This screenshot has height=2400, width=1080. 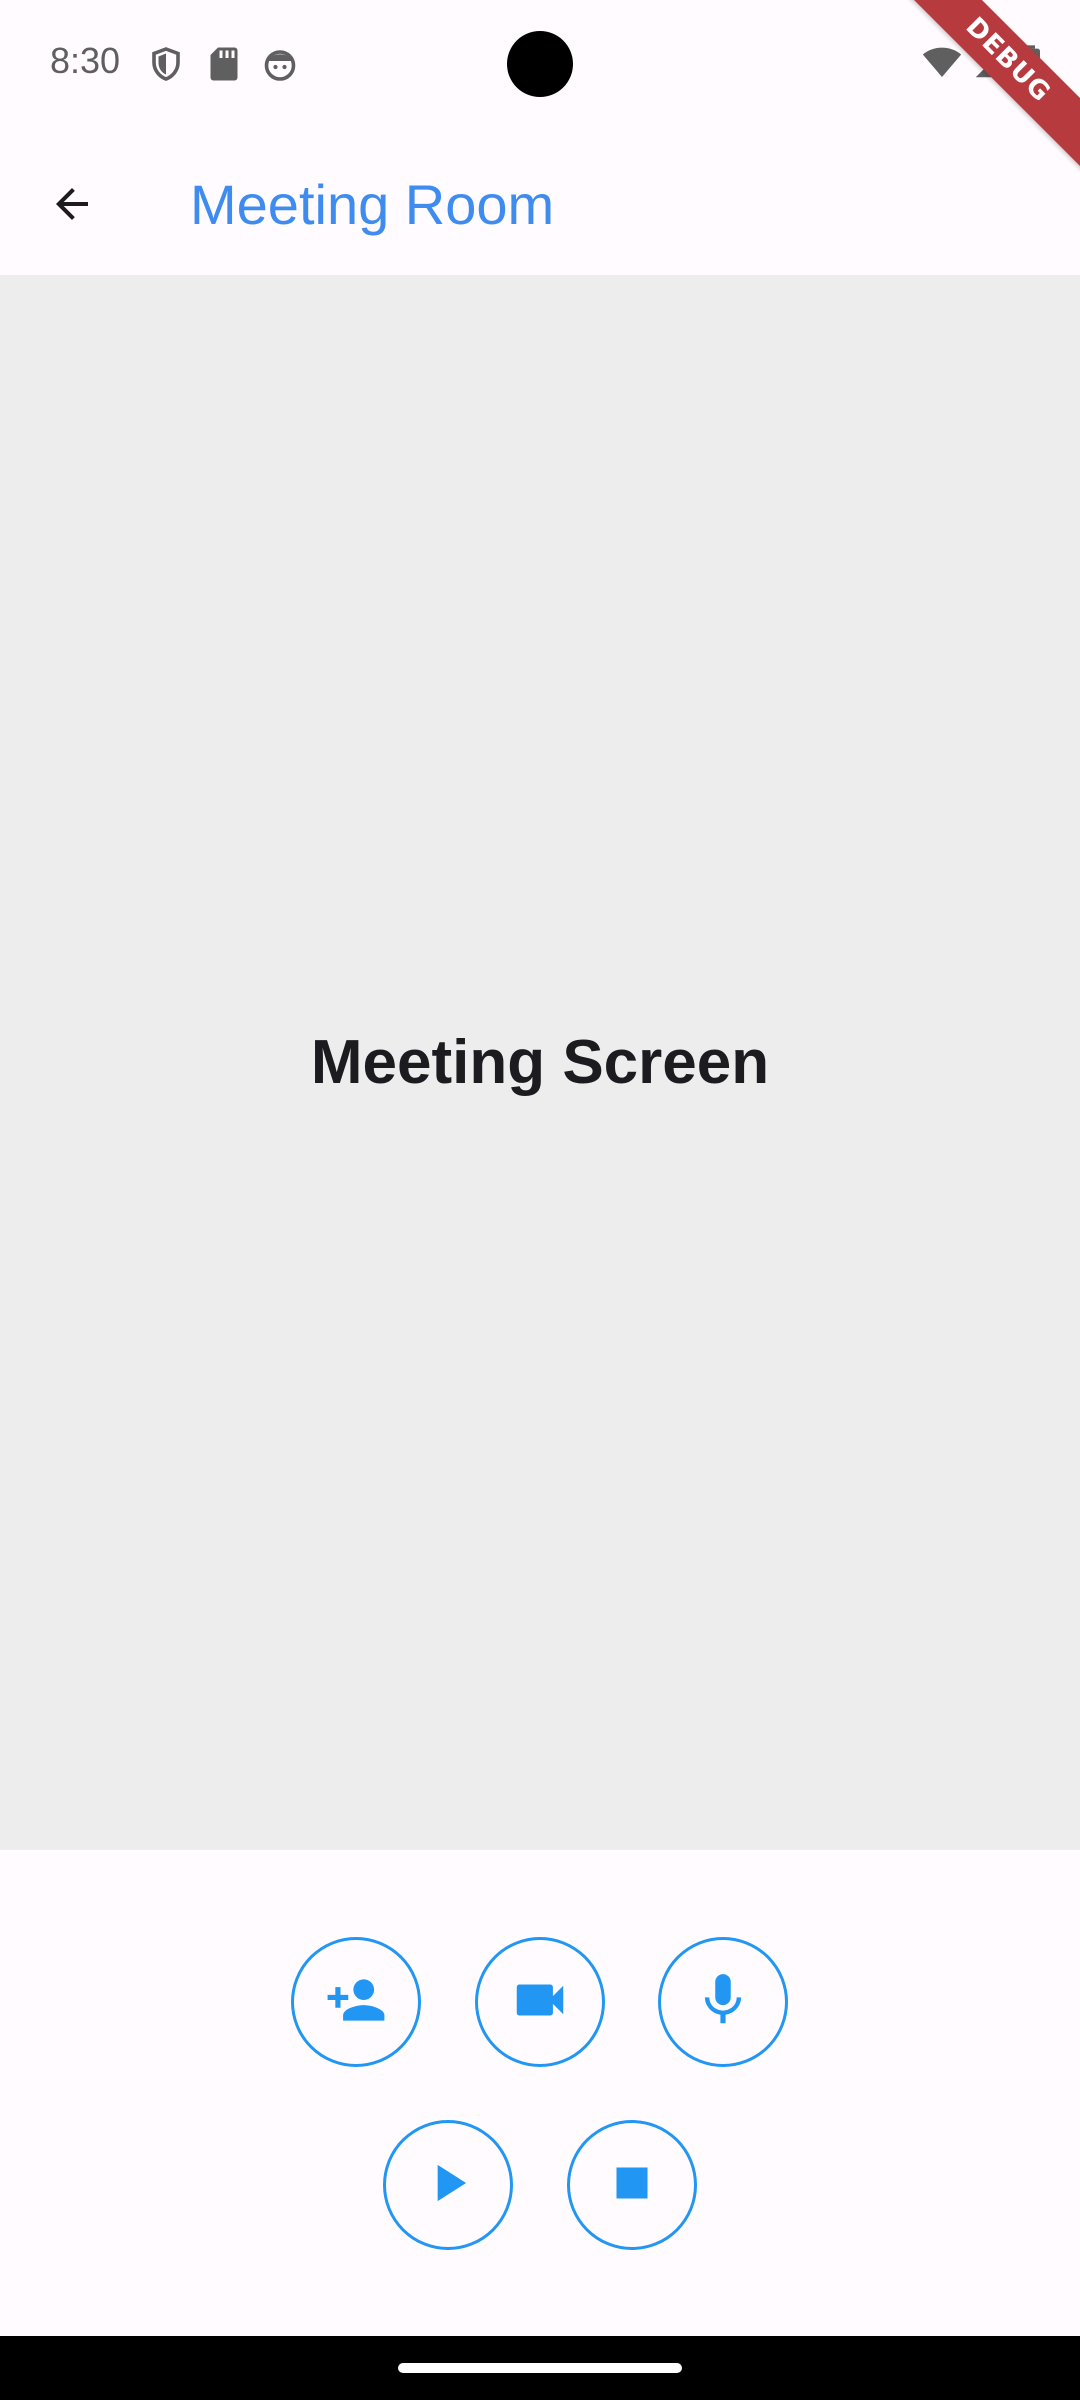 I want to click on status-time: 8:30, so click(x=85, y=60).